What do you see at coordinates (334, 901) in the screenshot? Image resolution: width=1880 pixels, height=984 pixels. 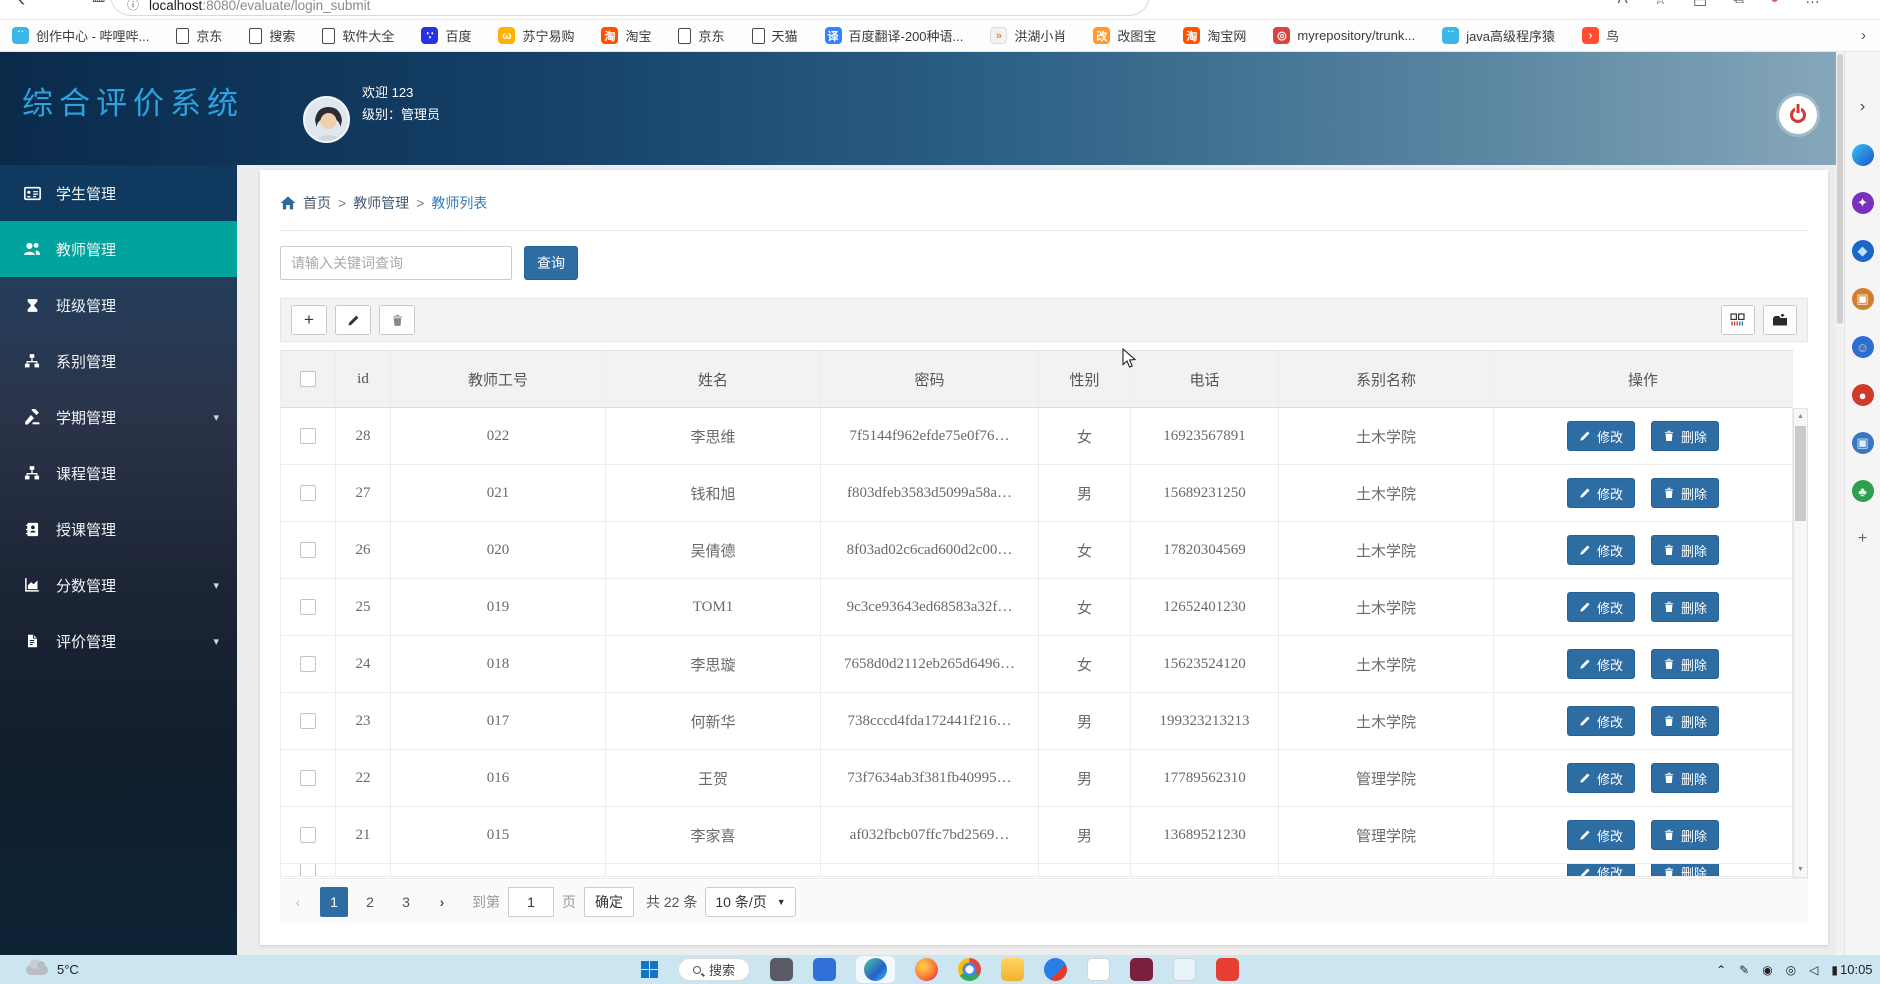 I see `page-button-1: 1` at bounding box center [334, 901].